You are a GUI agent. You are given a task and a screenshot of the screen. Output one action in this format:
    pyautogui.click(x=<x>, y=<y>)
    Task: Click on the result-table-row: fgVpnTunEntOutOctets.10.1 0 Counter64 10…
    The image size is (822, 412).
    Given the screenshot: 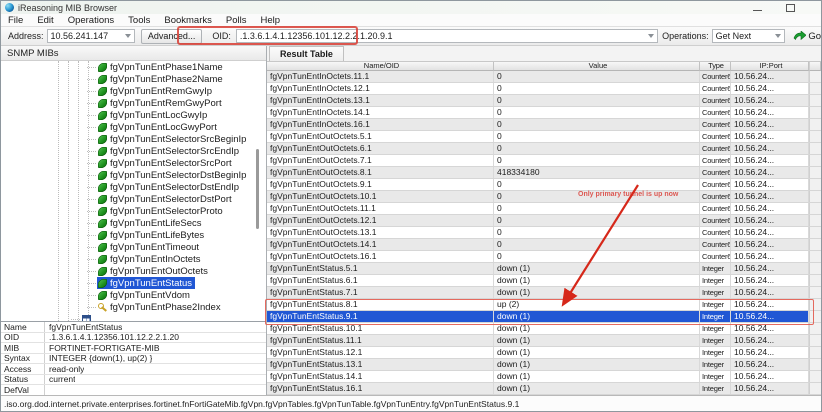 What is the action you would take?
    pyautogui.click(x=544, y=197)
    